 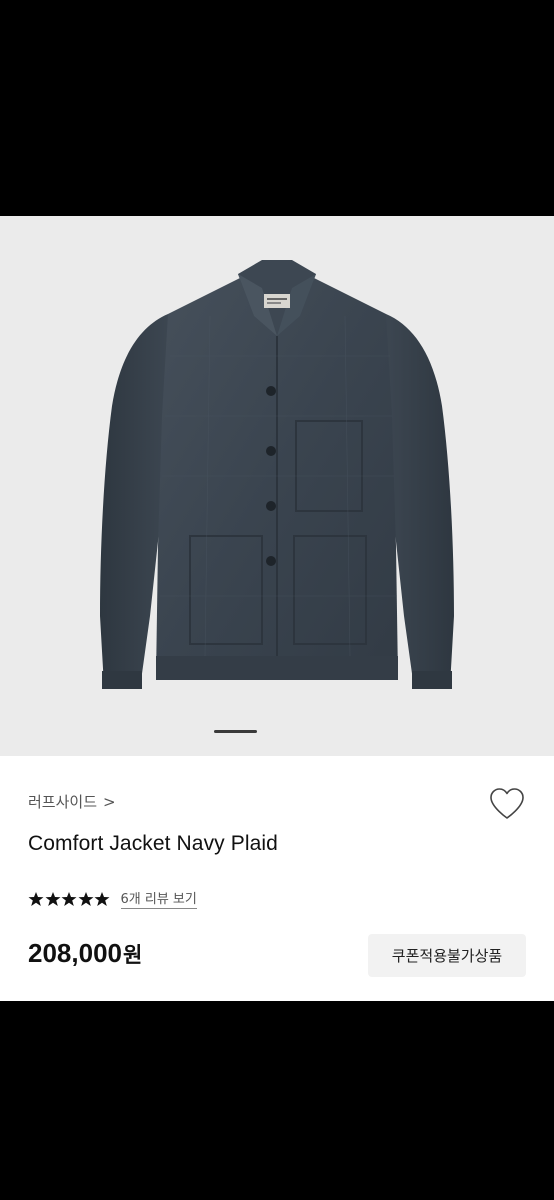 I want to click on product-name: Comfort Jacket Navy Plaid, so click(x=153, y=843).